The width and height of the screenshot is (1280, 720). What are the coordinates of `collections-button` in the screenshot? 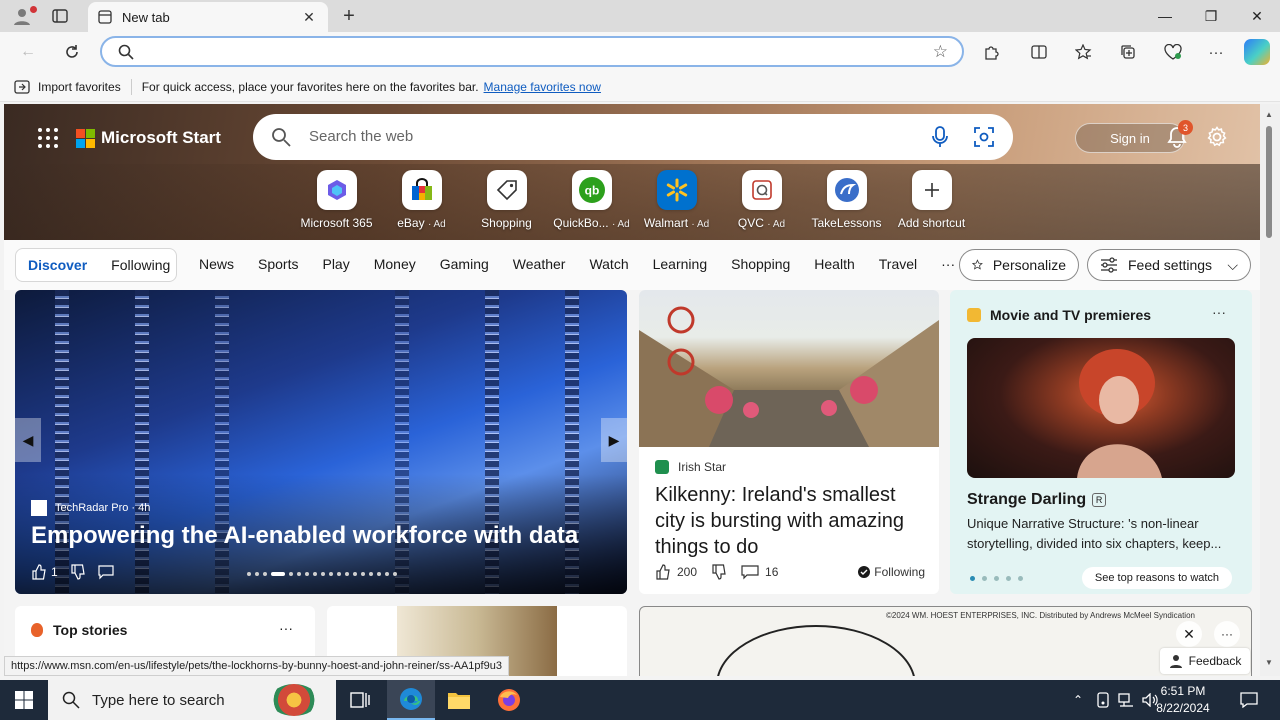 It's located at (1128, 52).